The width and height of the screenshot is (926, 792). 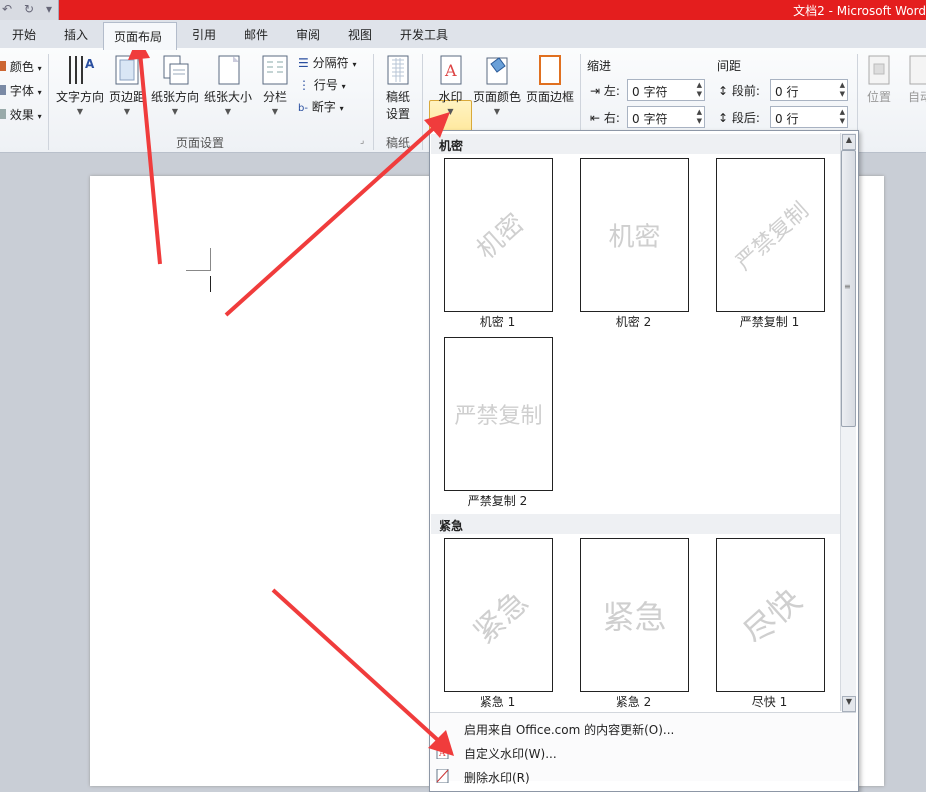 What do you see at coordinates (82, 70) in the screenshot?
I see `text-direction-icon: A` at bounding box center [82, 70].